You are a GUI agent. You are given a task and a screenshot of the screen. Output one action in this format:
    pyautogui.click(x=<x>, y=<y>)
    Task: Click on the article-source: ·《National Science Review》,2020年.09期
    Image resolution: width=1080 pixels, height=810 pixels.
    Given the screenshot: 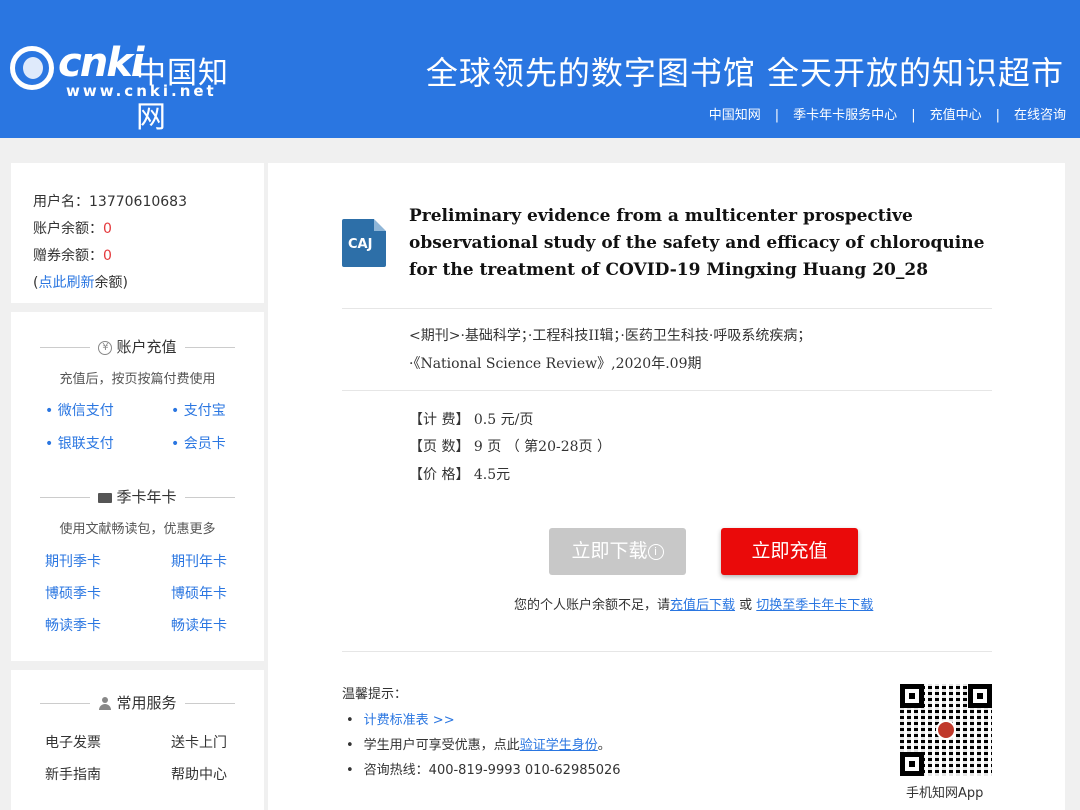 What is the action you would take?
    pyautogui.click(x=555, y=364)
    